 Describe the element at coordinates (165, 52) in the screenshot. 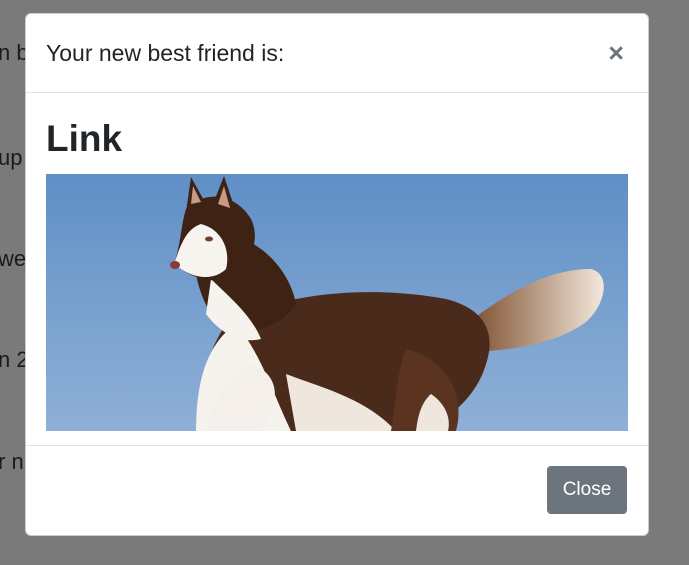

I see `modal-title: Your new best friend is:` at that location.